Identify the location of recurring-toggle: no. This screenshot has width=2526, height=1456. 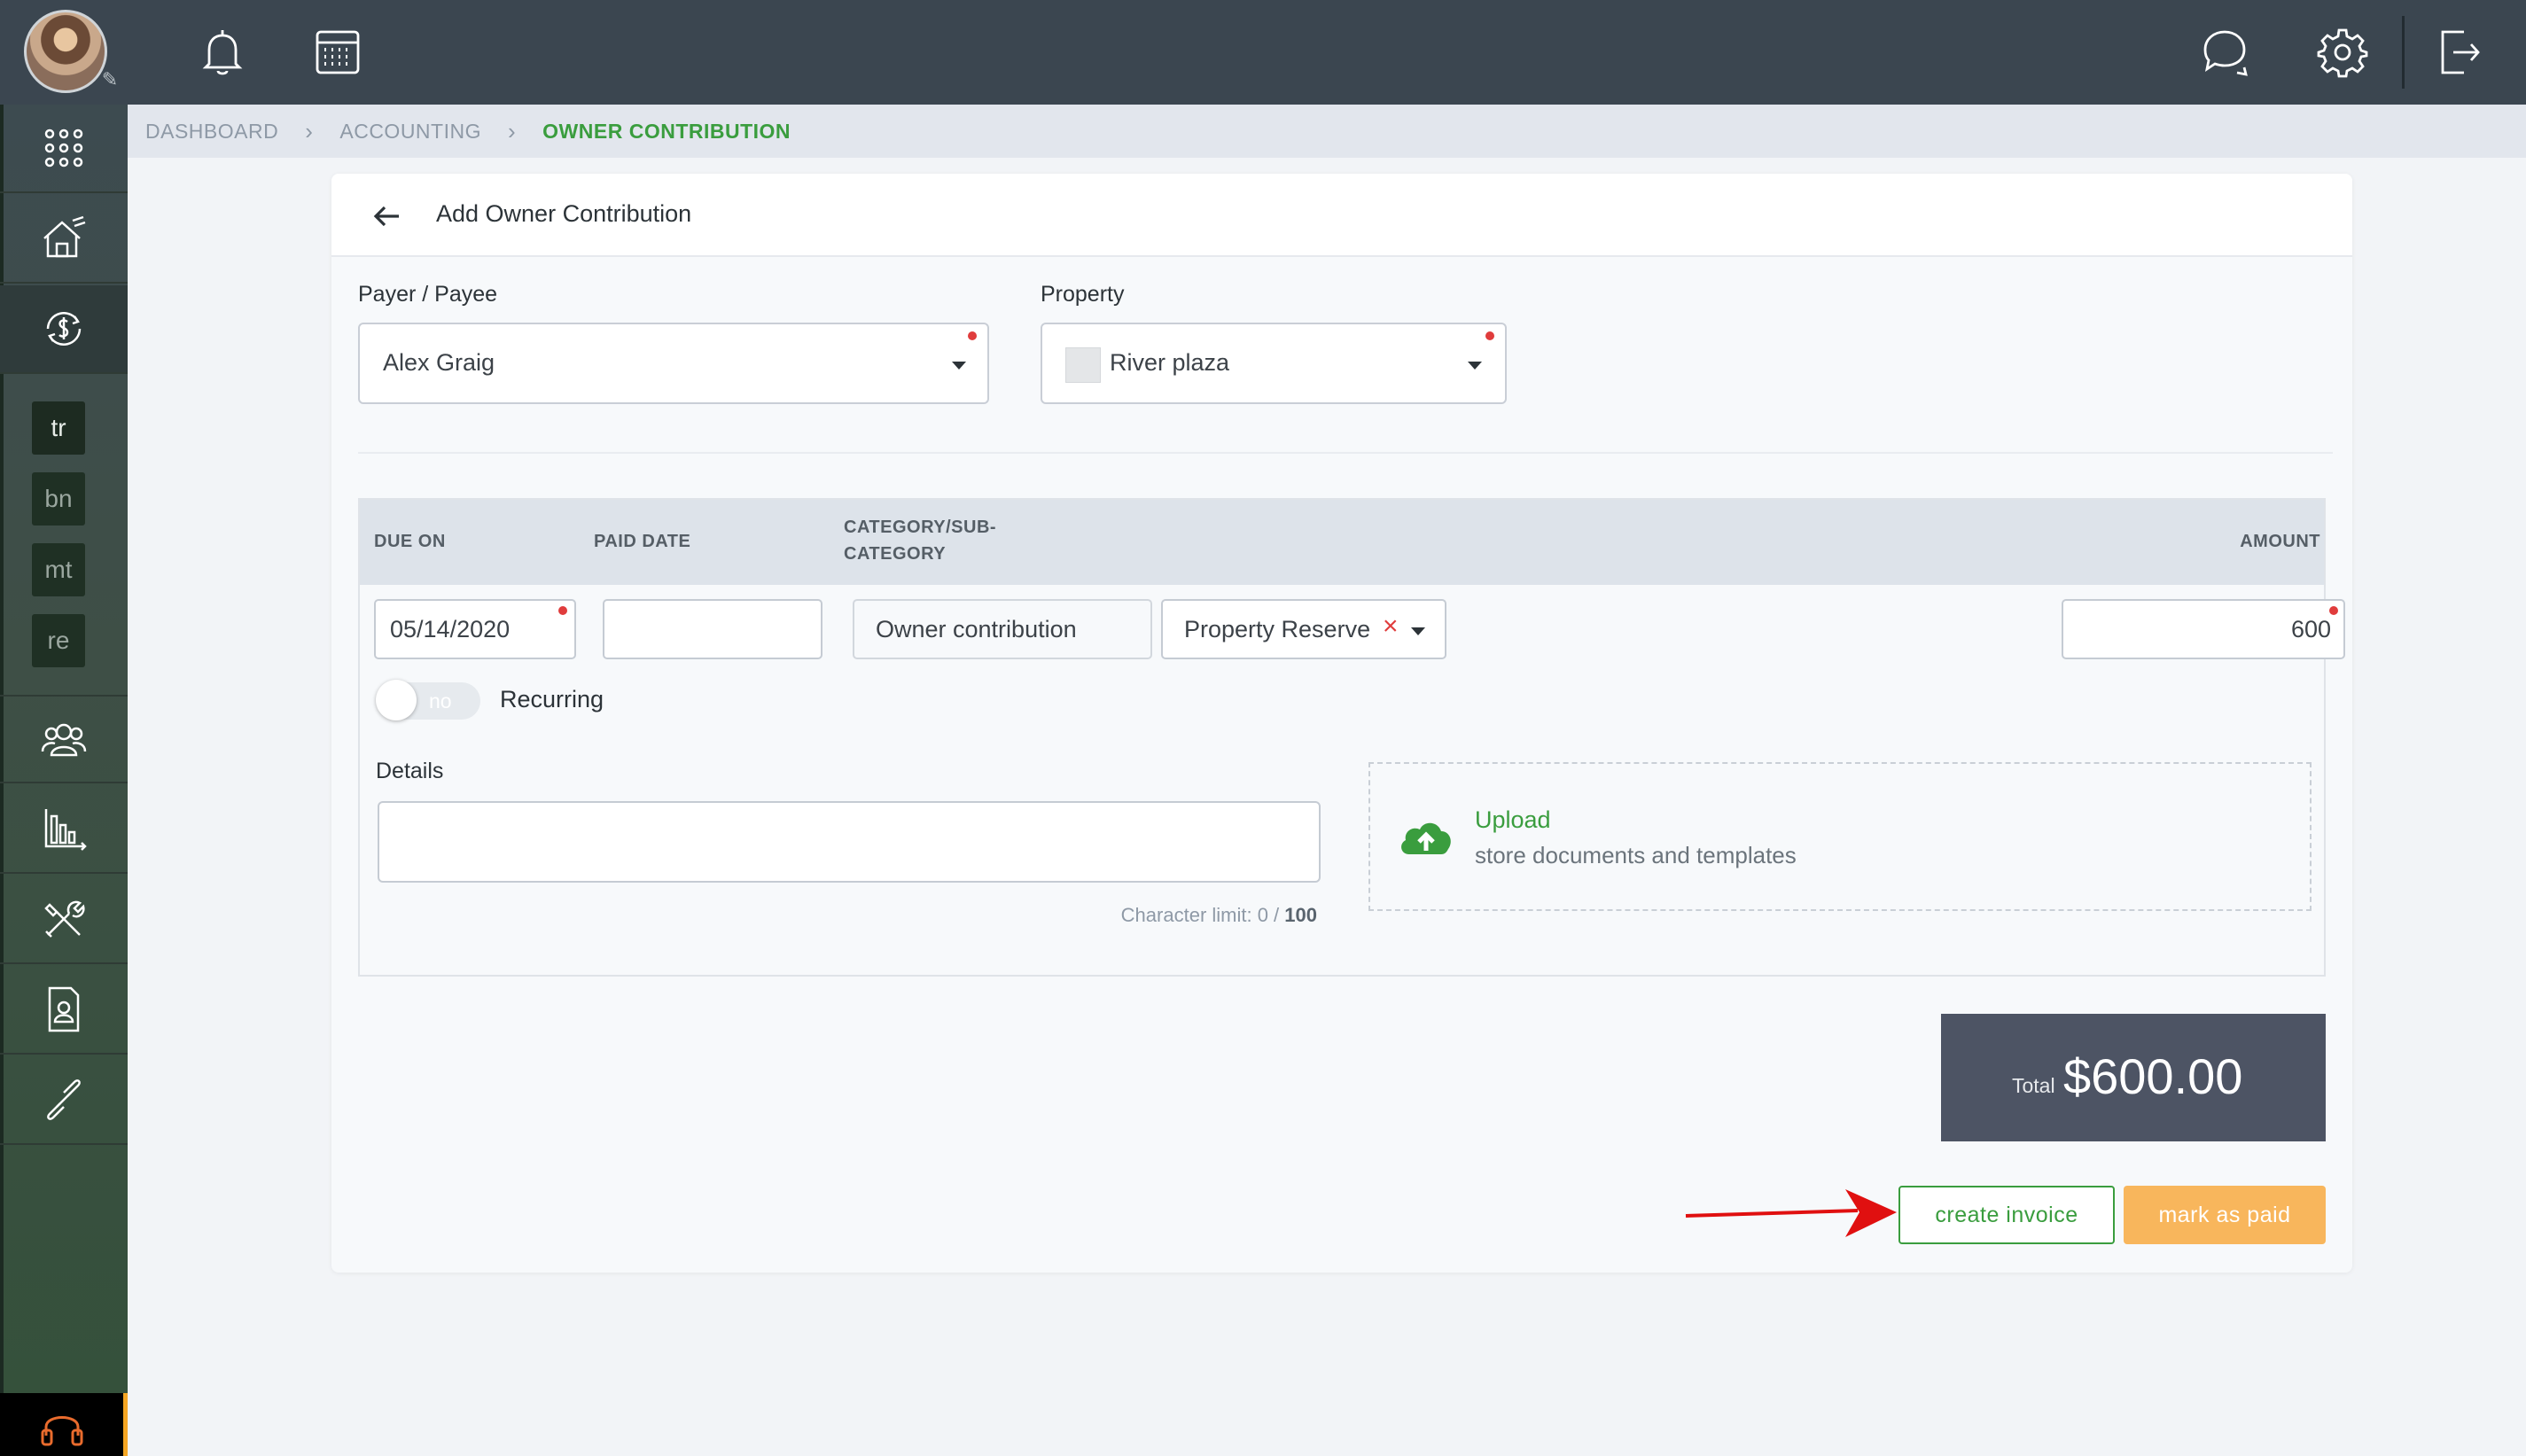
(428, 700).